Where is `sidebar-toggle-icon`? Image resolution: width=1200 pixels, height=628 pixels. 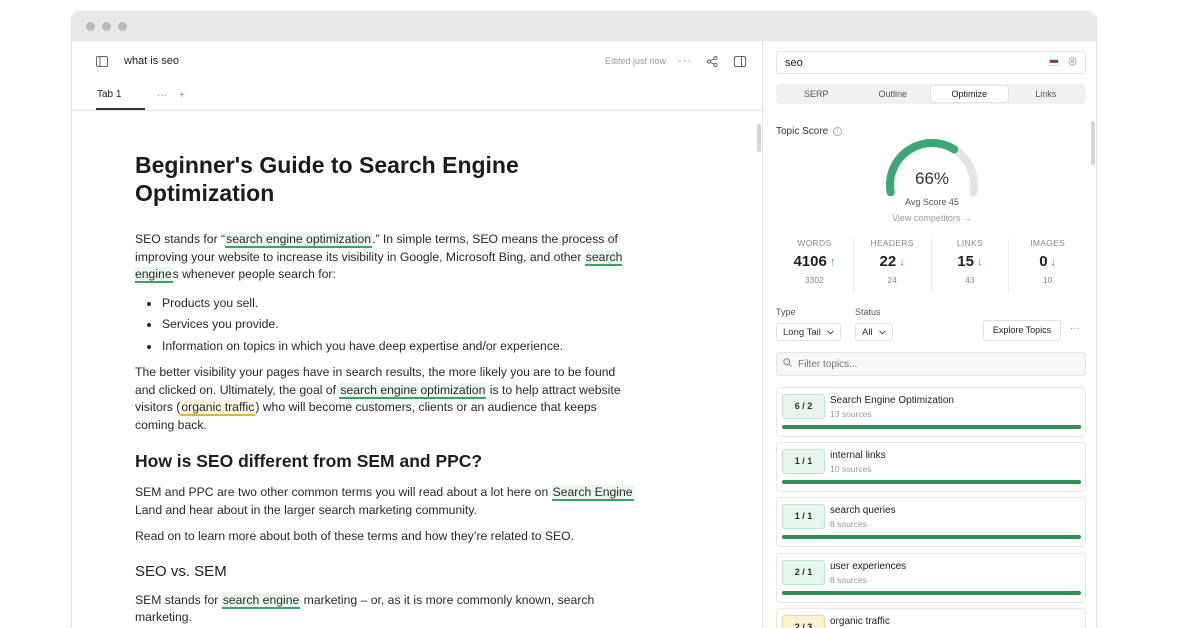
sidebar-toggle-icon is located at coordinates (102, 61).